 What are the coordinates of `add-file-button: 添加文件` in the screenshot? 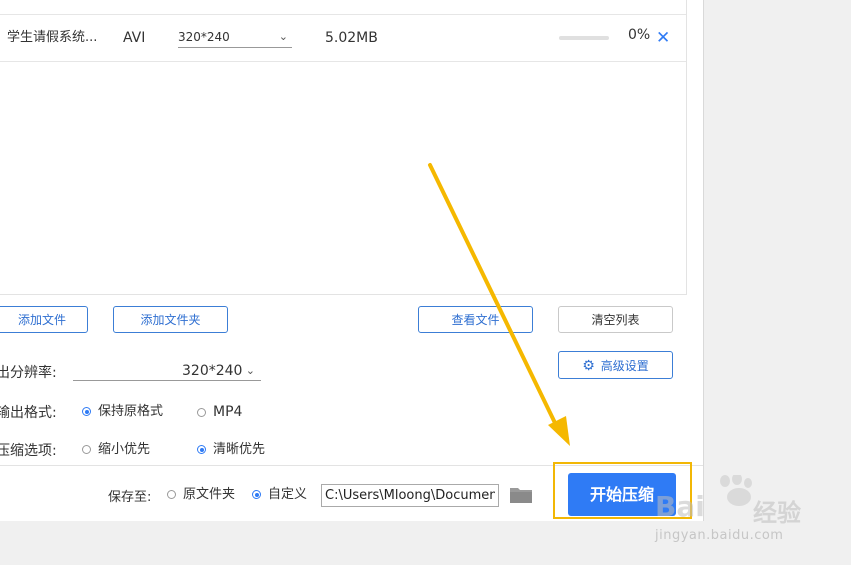 It's located at (44, 319).